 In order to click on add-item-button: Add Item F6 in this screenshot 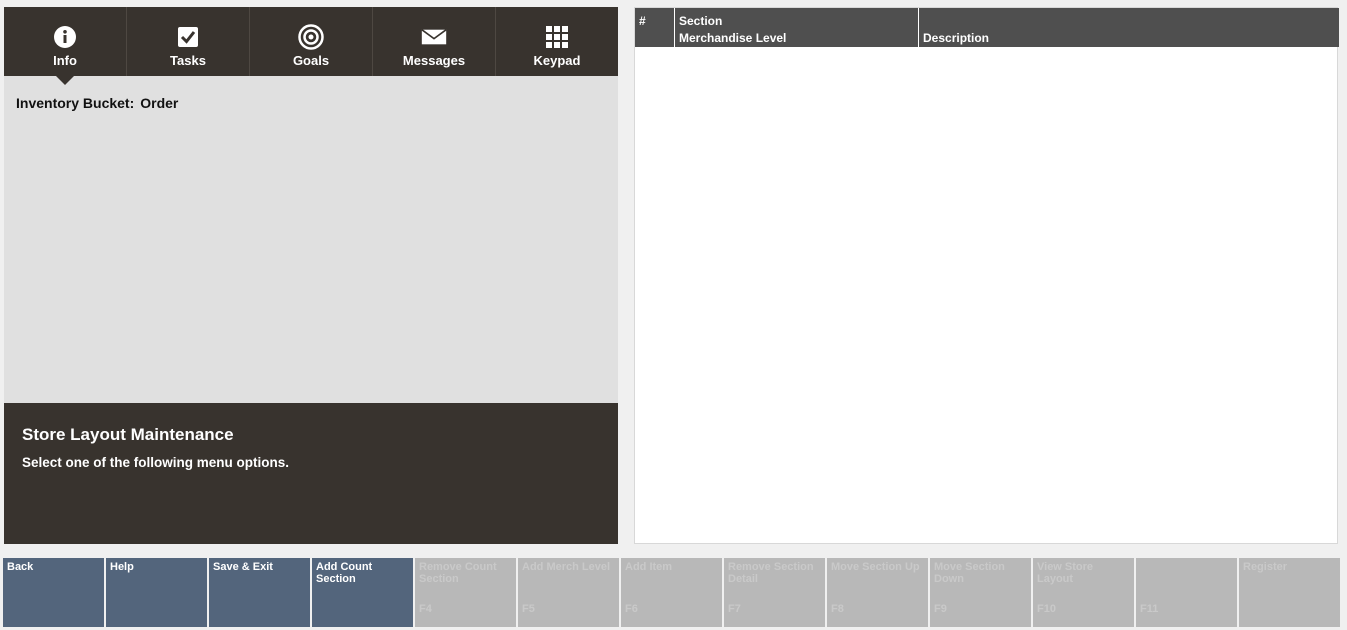, I will do `click(671, 592)`.